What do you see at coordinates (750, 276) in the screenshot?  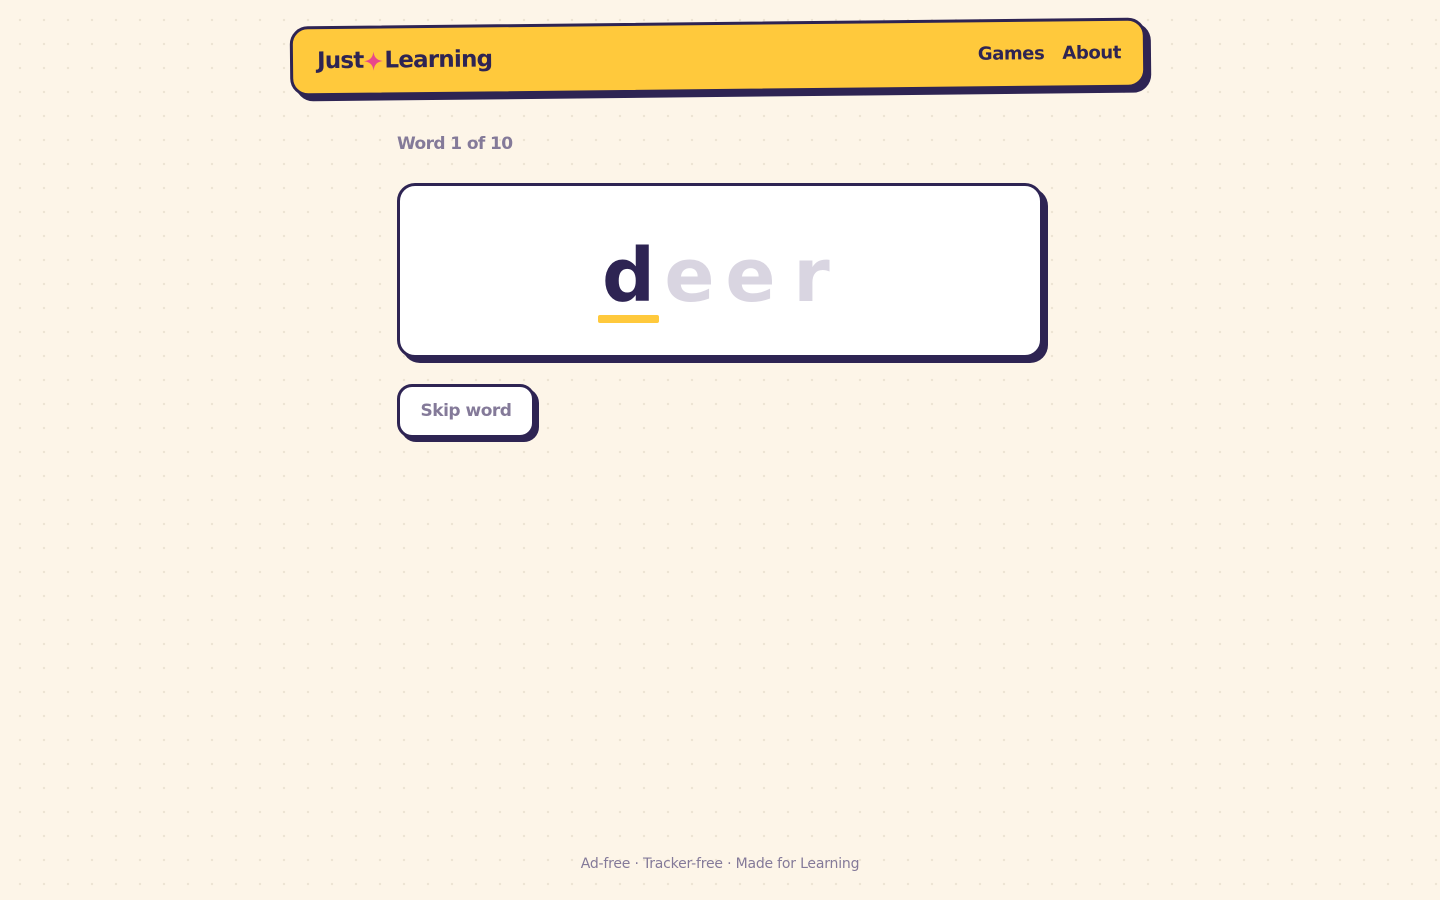 I see `letter-3: e` at bounding box center [750, 276].